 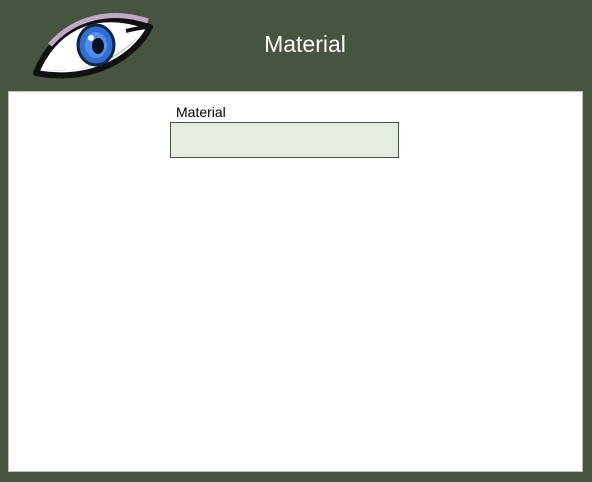 I want to click on footer-strip, so click(x=296, y=477).